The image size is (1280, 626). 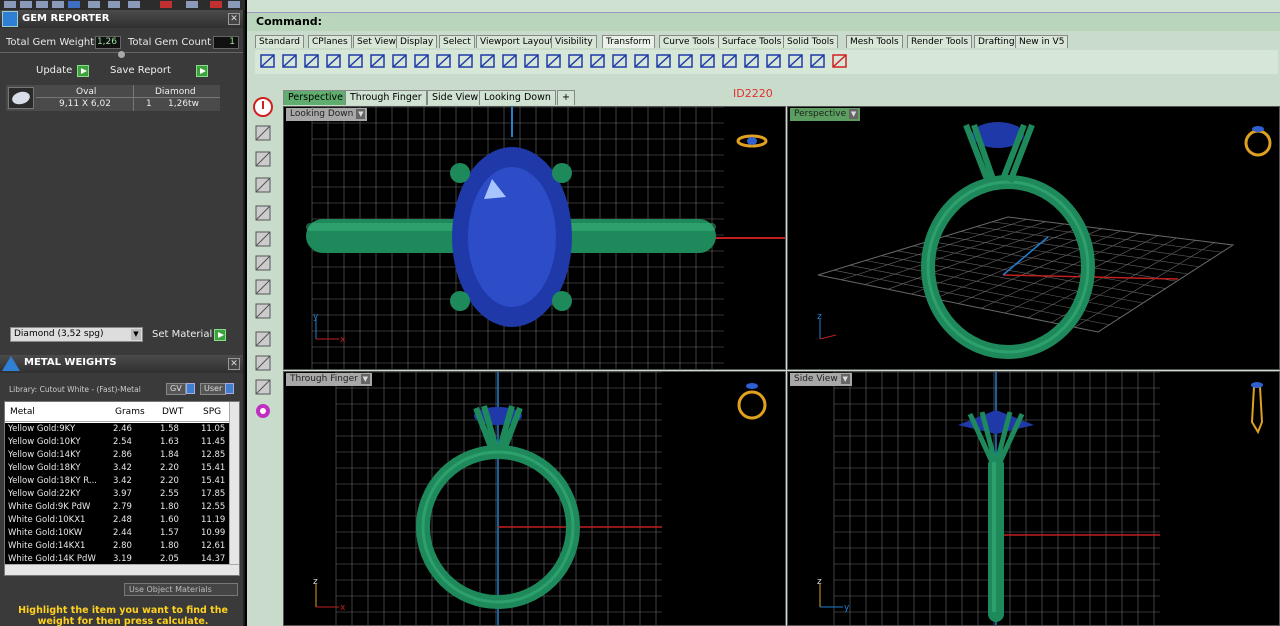 What do you see at coordinates (263, 339) in the screenshot?
I see `pencil-icon` at bounding box center [263, 339].